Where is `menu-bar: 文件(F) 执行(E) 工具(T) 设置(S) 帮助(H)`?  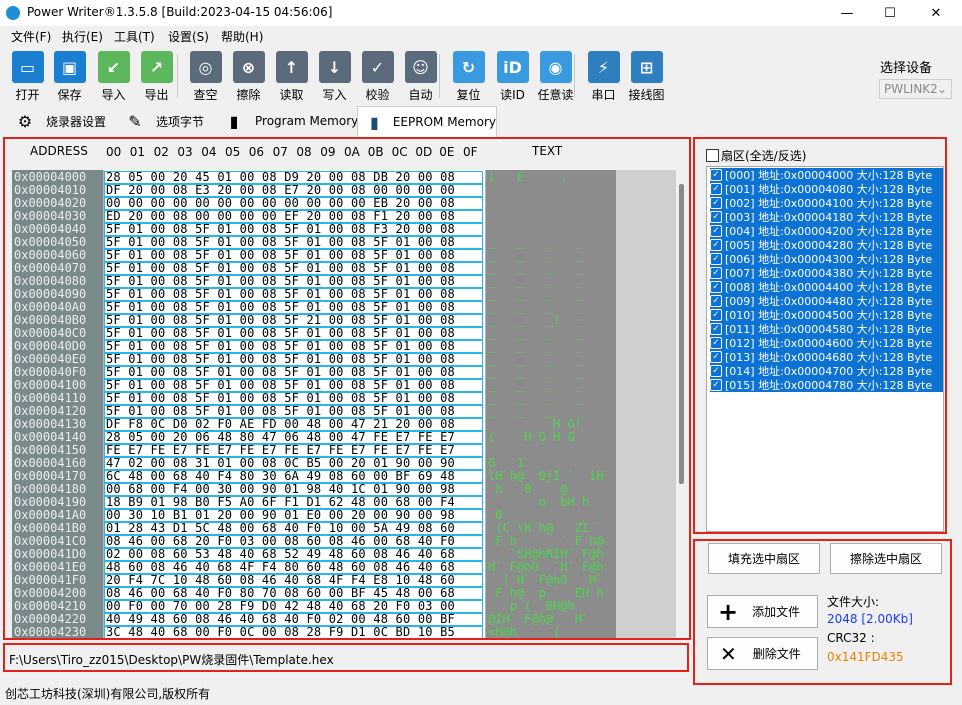 menu-bar: 文件(F) 执行(E) 工具(T) 设置(S) 帮助(H) is located at coordinates (481, 36).